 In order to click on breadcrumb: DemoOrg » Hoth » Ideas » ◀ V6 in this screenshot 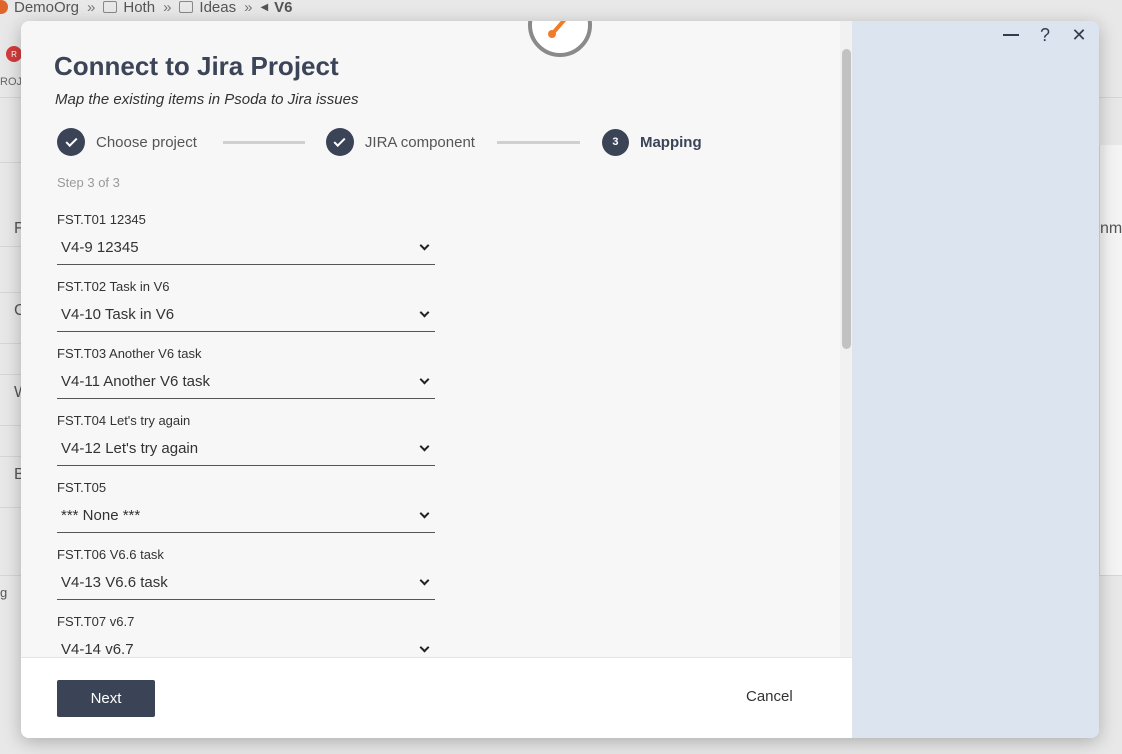, I will do `click(150, 9)`.